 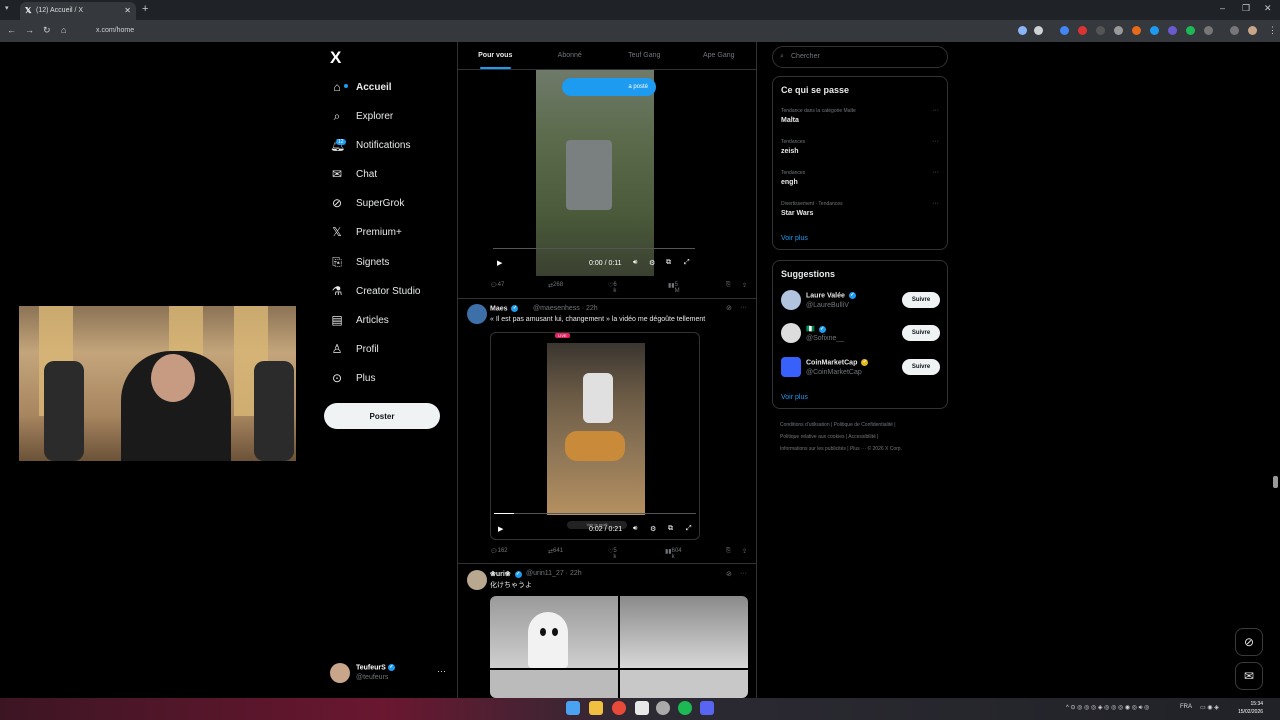 What do you see at coordinates (1249, 676) in the screenshot?
I see `messages-float-button: ✉` at bounding box center [1249, 676].